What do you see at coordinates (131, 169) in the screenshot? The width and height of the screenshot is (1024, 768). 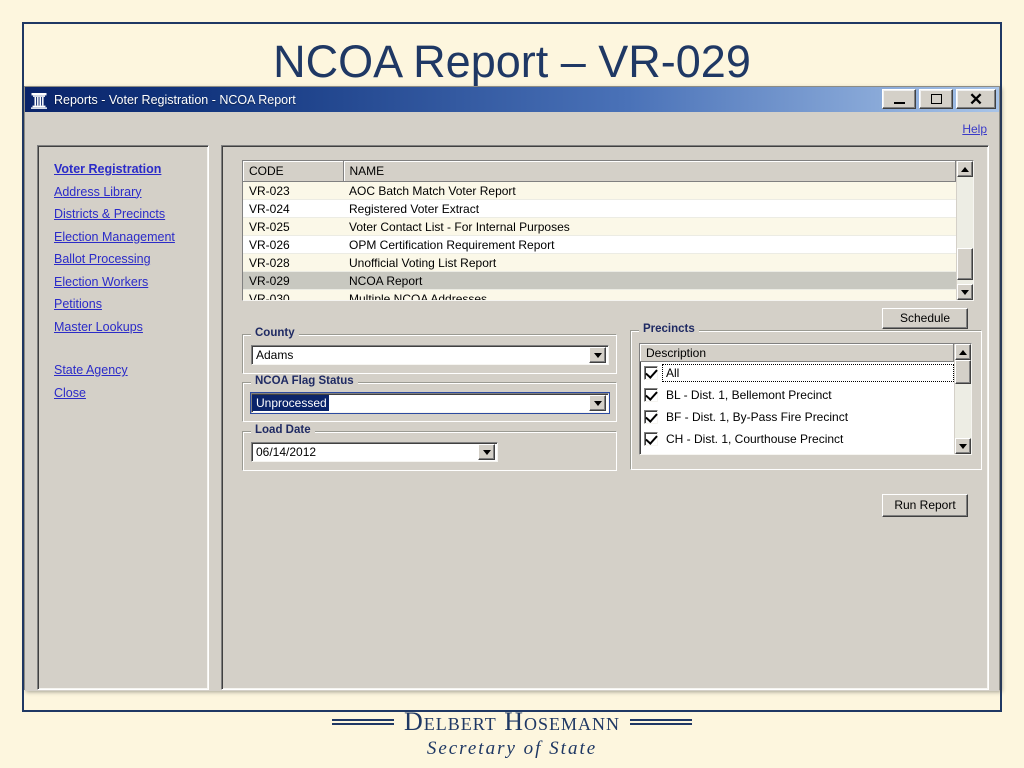 I see `sidebar-item-voter-registration: Voter Registration` at bounding box center [131, 169].